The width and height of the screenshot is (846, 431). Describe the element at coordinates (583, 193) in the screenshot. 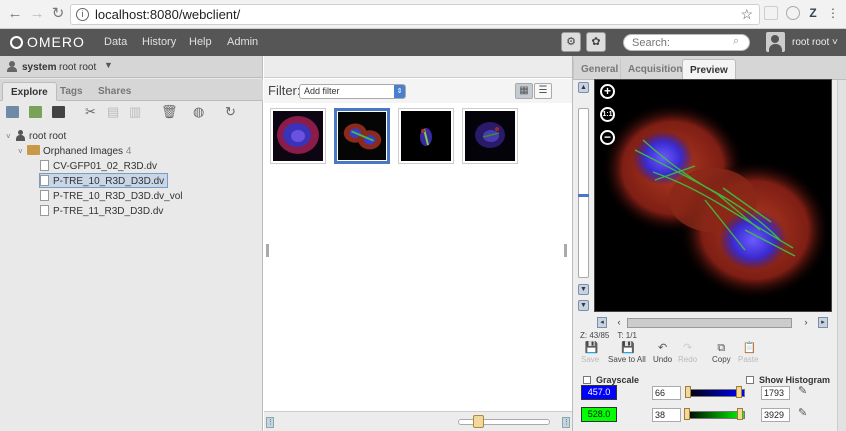

I see `z-slider` at that location.